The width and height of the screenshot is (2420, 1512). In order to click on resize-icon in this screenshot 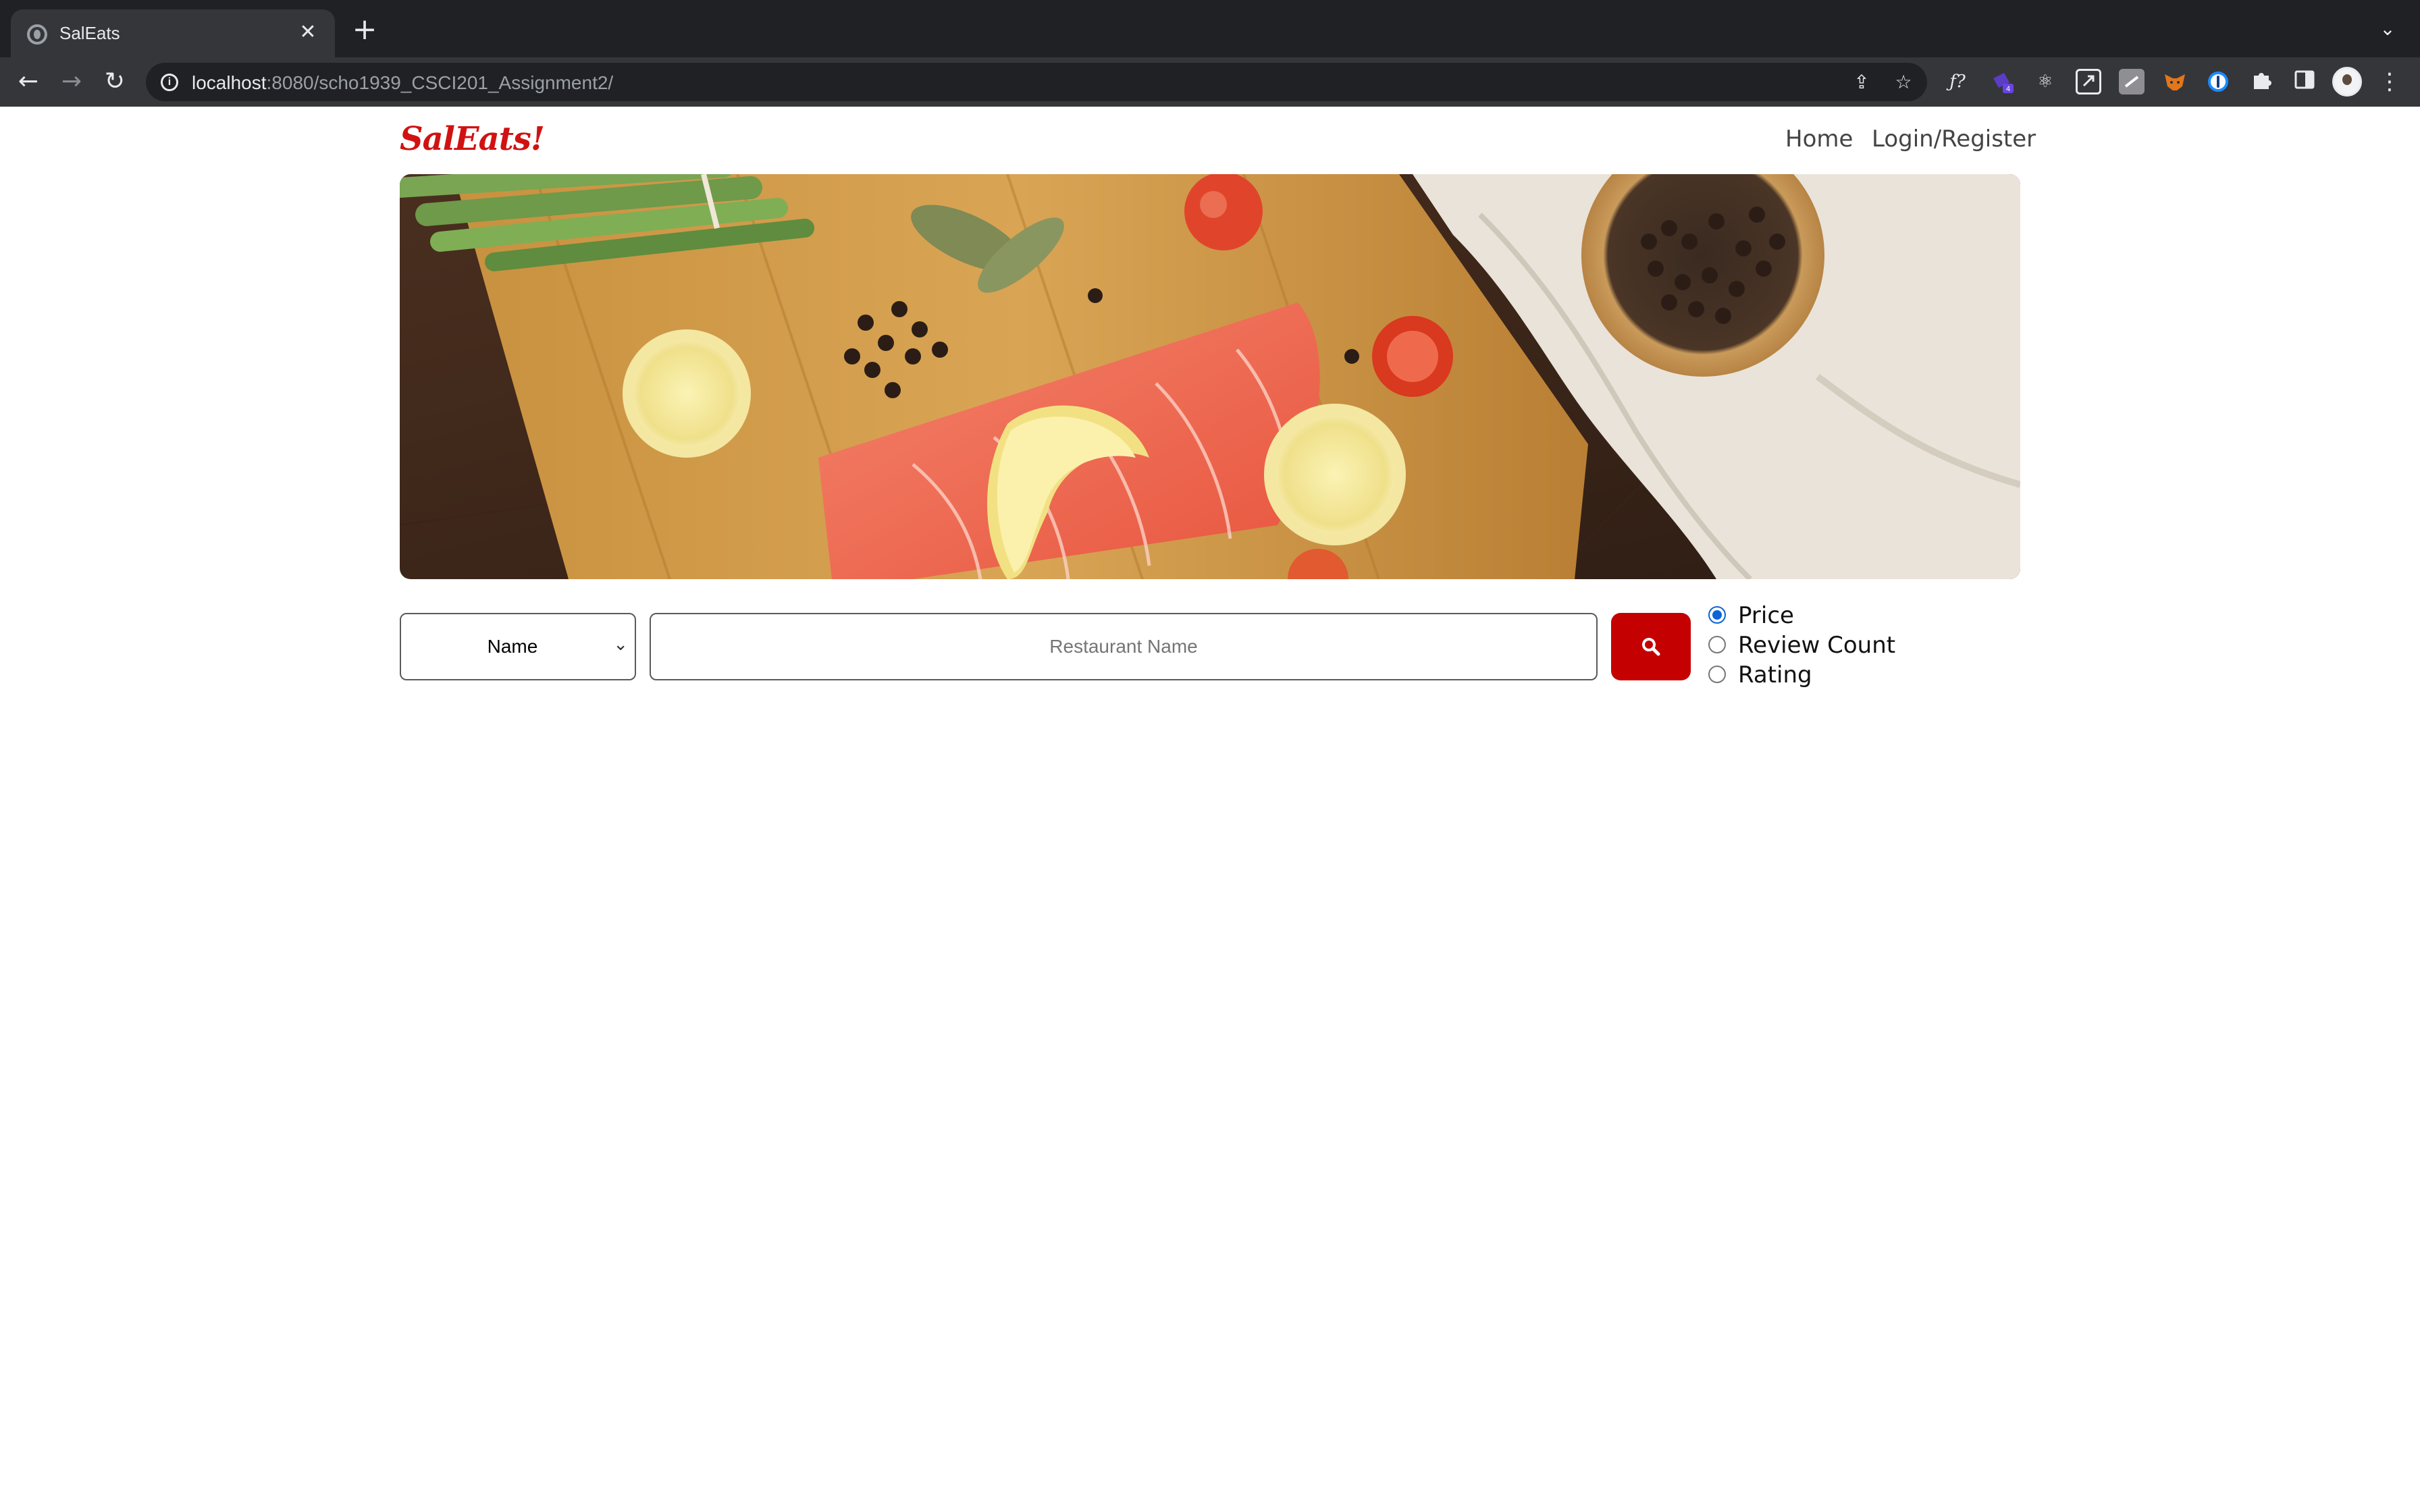, I will do `click(2088, 81)`.